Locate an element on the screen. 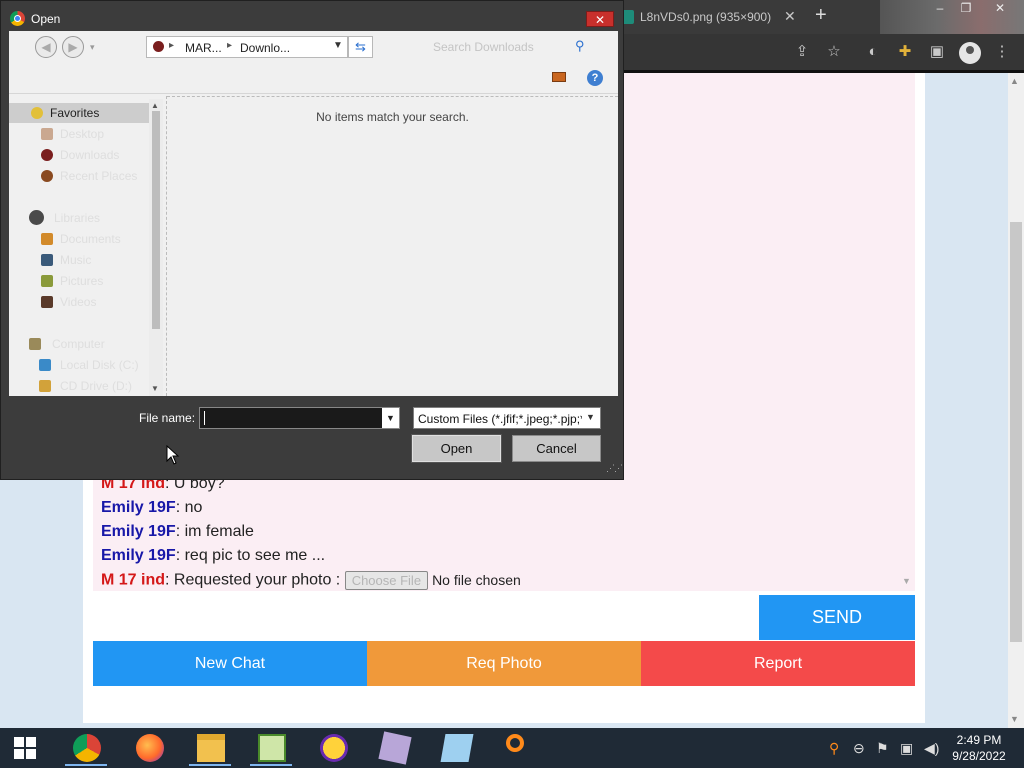 This screenshot has width=1024, height=768. chrome-icon is located at coordinates (87, 748).